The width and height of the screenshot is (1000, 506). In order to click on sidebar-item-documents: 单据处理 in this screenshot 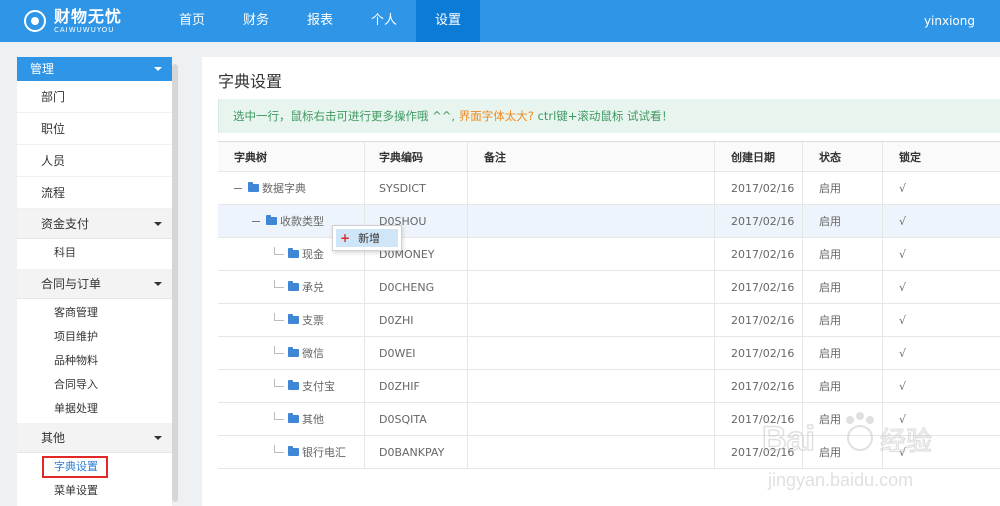, I will do `click(94, 409)`.